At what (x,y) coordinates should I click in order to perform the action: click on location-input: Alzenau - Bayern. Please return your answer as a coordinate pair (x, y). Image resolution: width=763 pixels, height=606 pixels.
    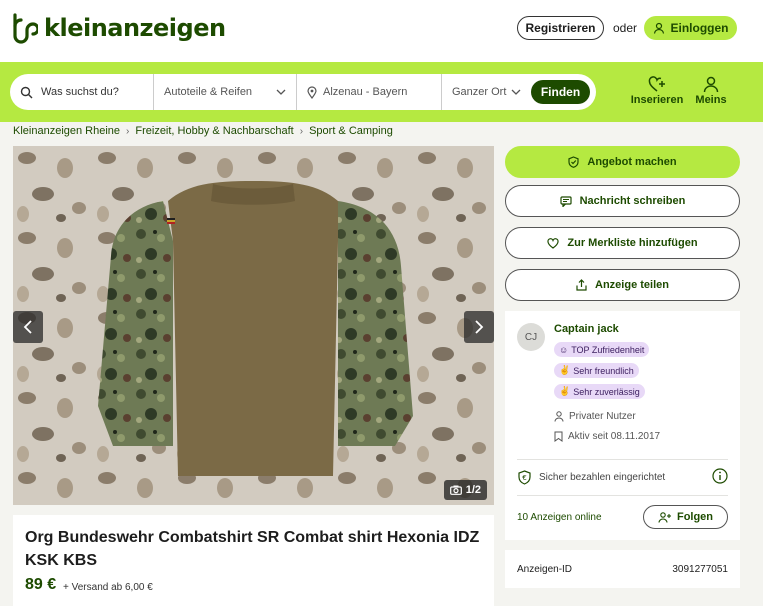
    Looking at the image, I should click on (368, 92).